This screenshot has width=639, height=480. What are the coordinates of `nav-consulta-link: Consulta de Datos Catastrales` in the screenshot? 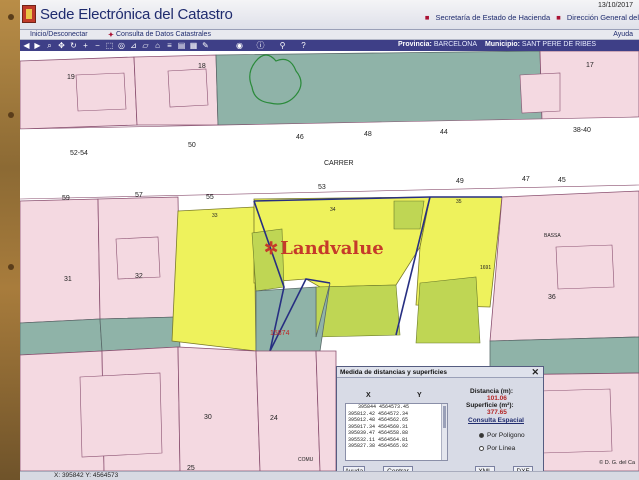 It's located at (163, 34).